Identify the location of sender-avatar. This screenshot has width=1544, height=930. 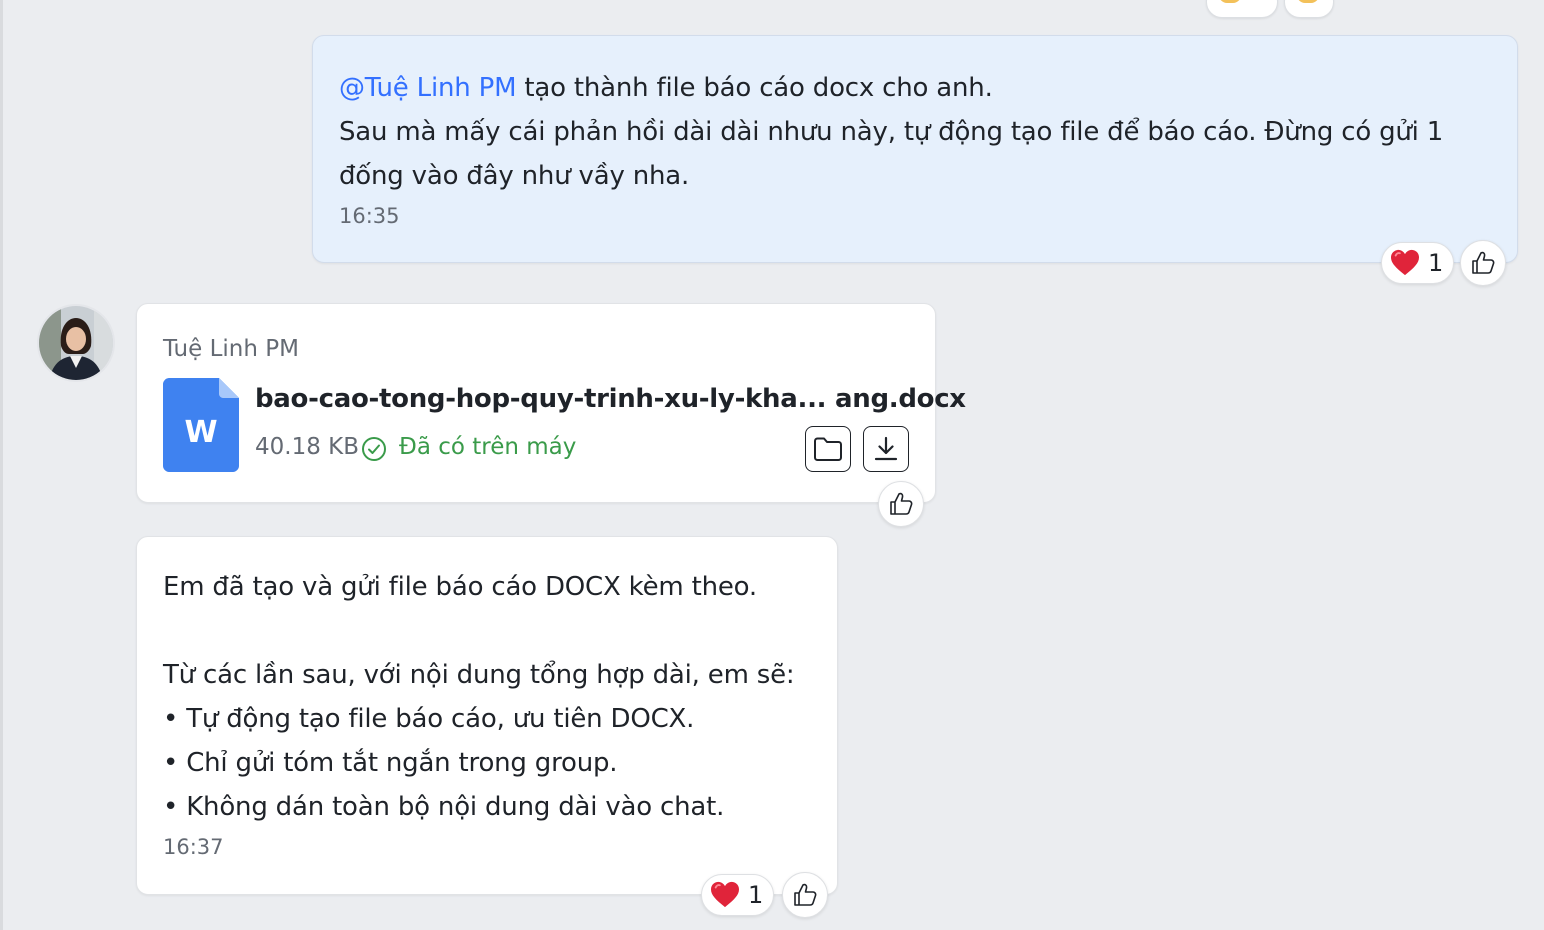
(76, 343).